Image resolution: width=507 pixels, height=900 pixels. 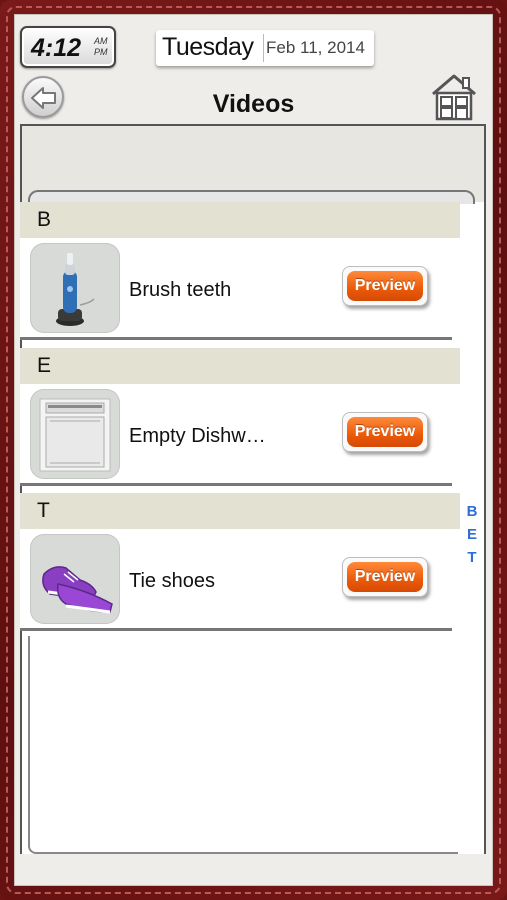 What do you see at coordinates (180, 290) in the screenshot?
I see `item-label: Brush teeth` at bounding box center [180, 290].